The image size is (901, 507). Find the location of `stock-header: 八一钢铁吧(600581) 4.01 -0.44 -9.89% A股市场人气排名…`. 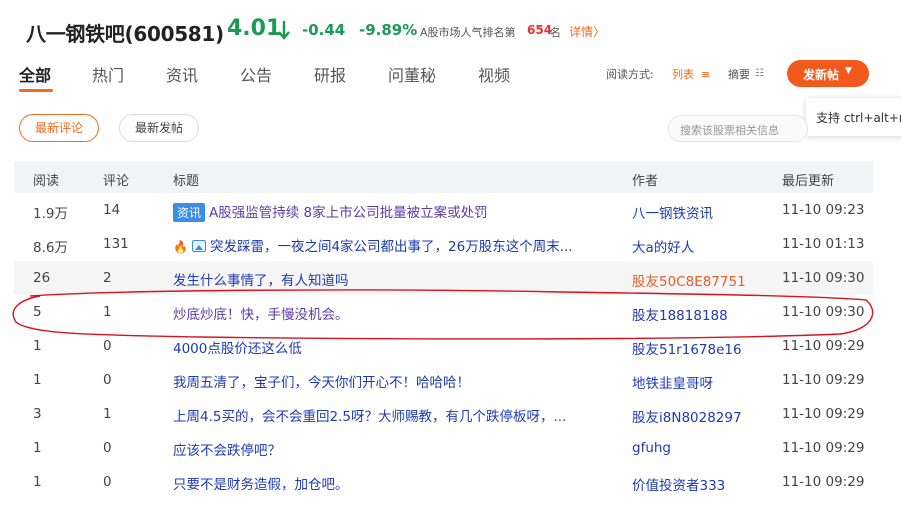

stock-header: 八一钢铁吧(600581) 4.01 -0.44 -9.89% A股市场人气排名… is located at coordinates (450, 31).